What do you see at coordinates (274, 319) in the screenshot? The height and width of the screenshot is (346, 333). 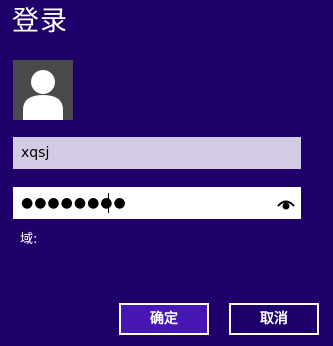 I see `cancel-button: 取消` at bounding box center [274, 319].